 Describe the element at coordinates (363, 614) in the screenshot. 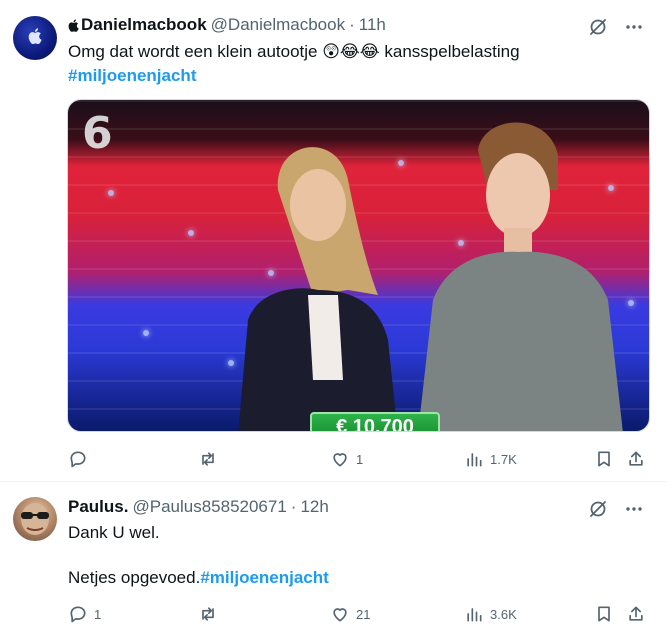

I see `like-count: 21` at that location.